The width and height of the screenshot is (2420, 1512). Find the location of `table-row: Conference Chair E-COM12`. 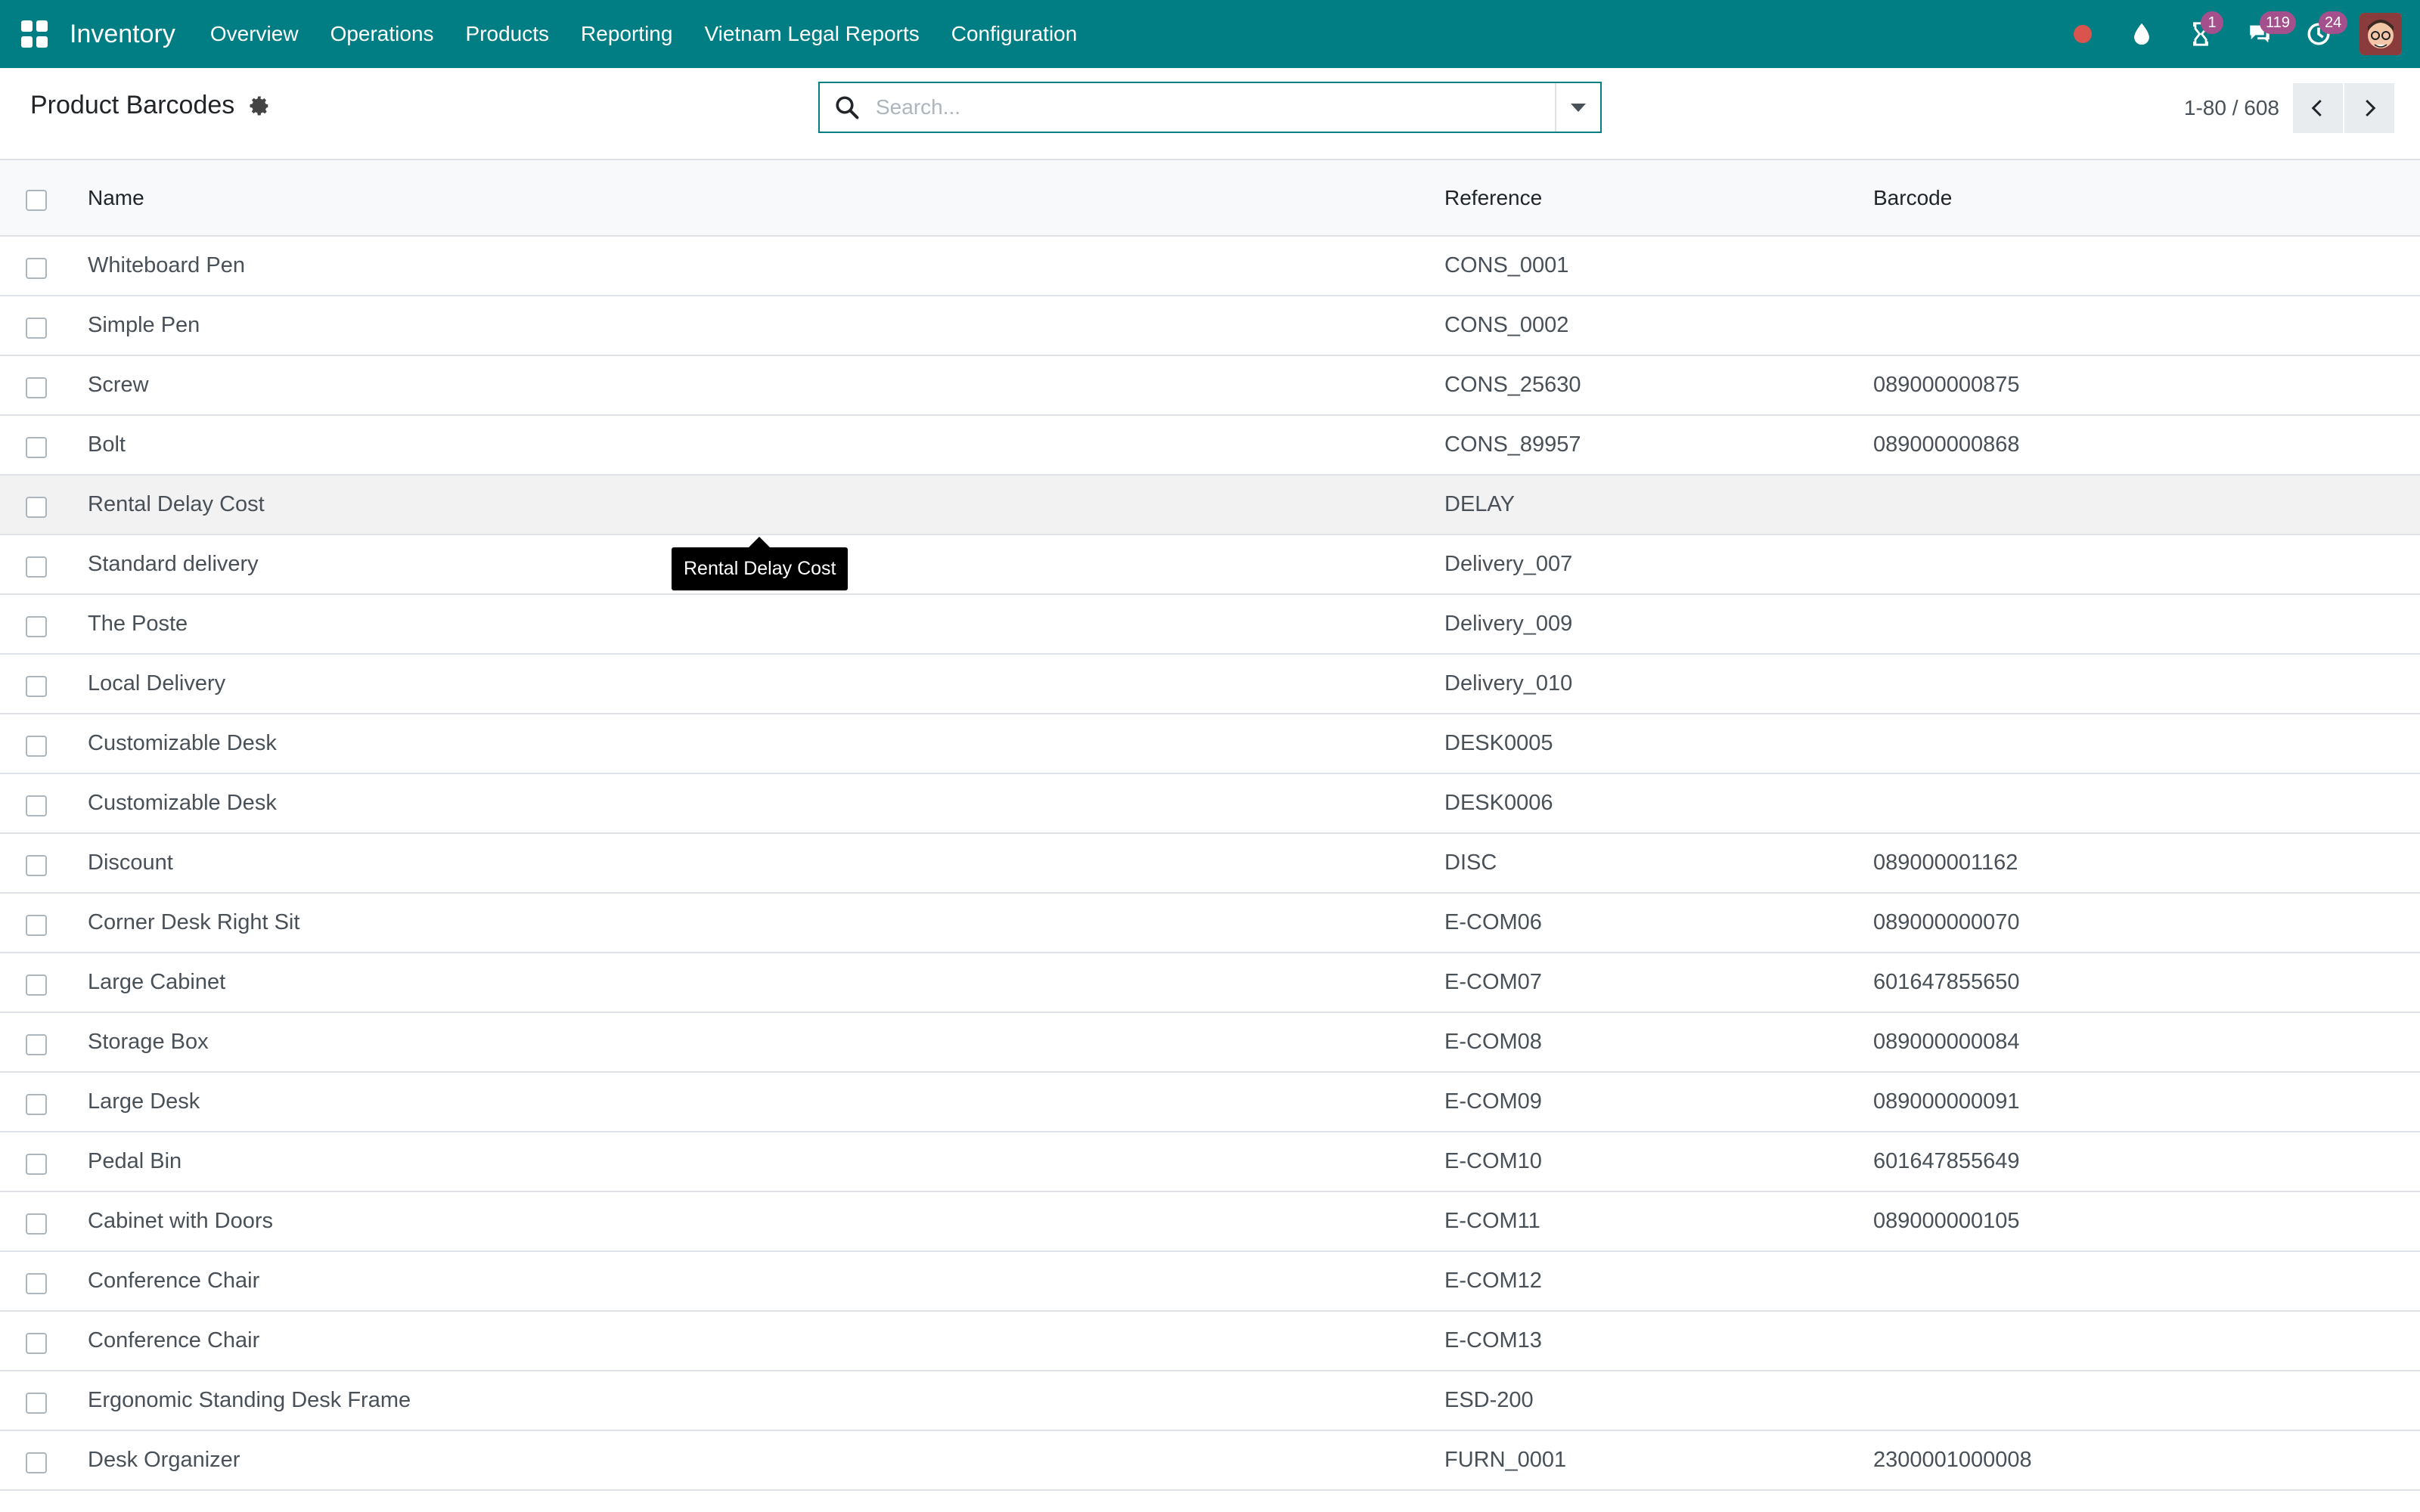

table-row: Conference Chair E-COM12 is located at coordinates (1210, 1281).